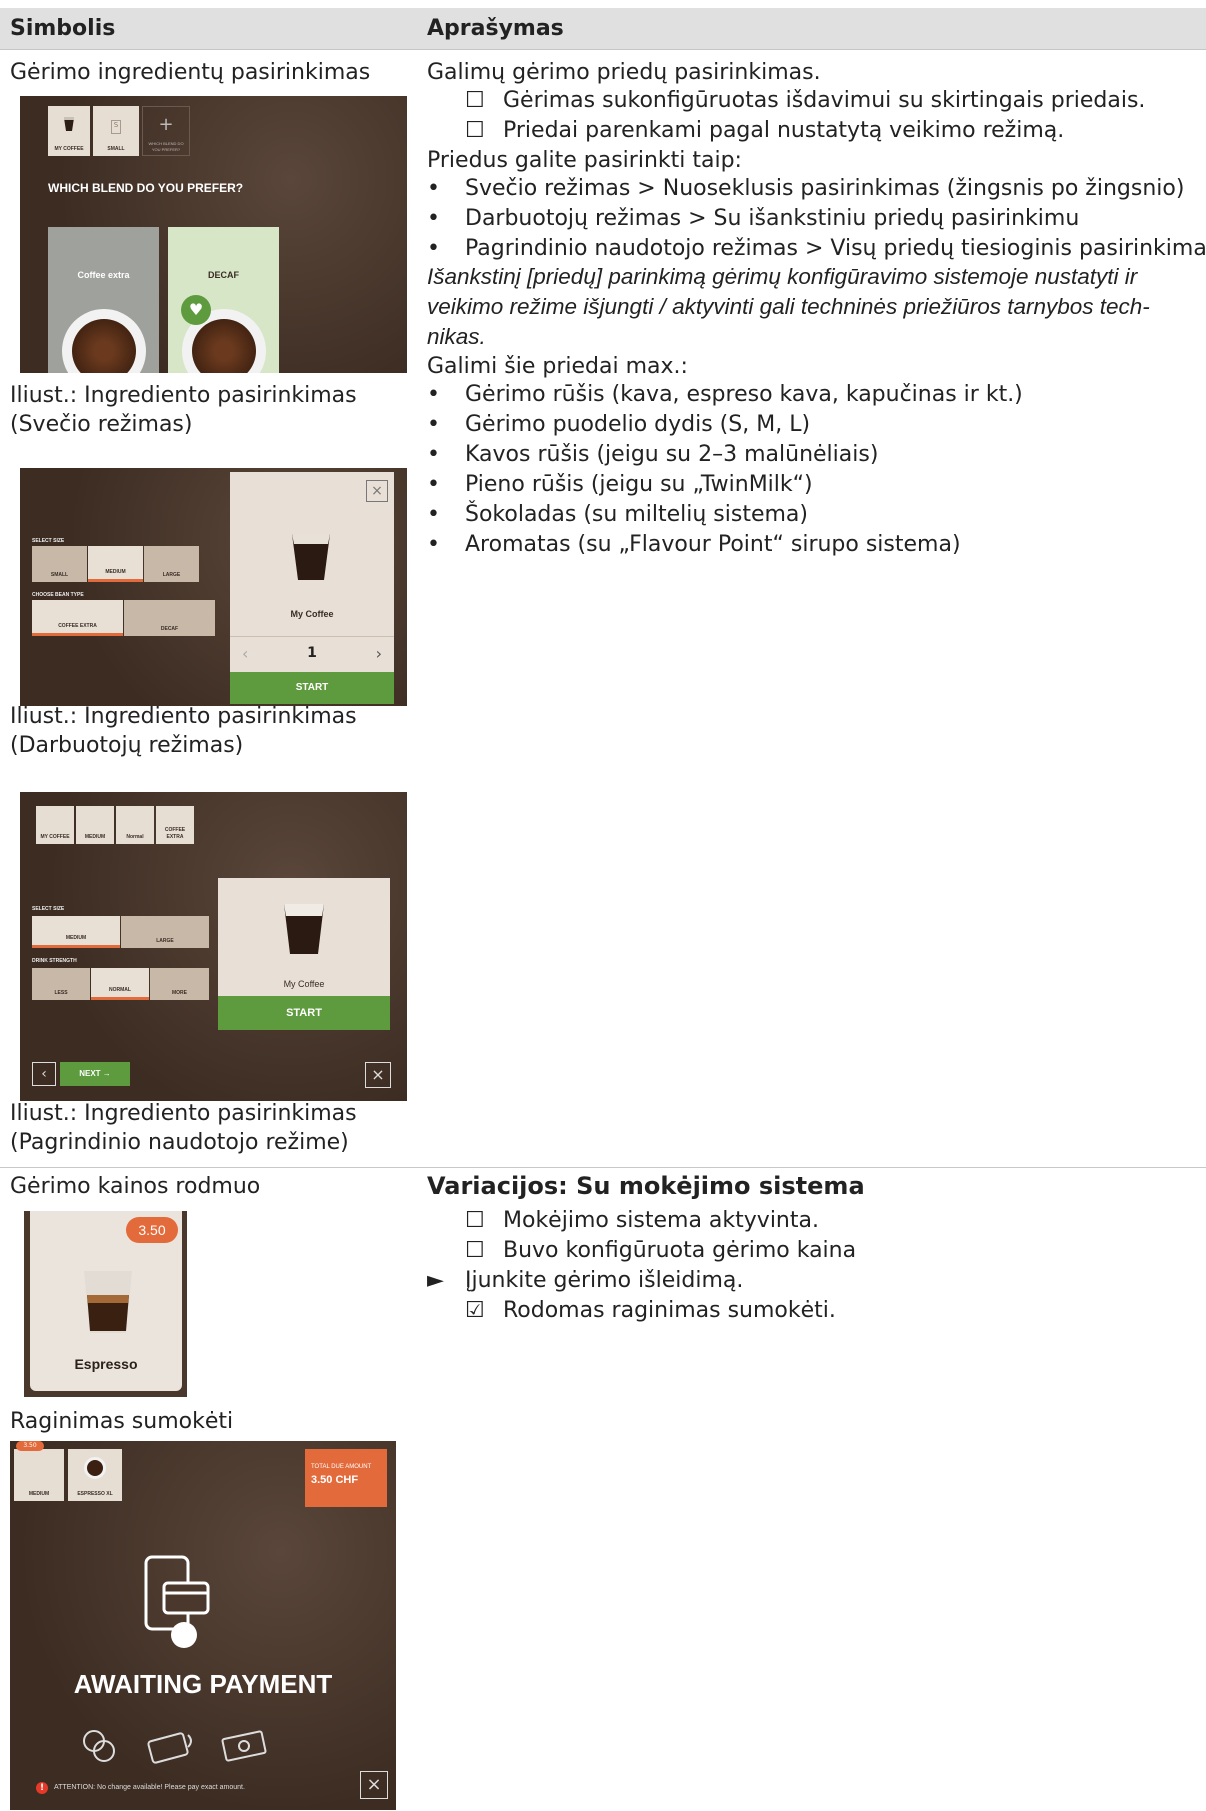  I want to click on tile-which-blend: + WHICH BLEND DO YOU PREFER?, so click(166, 131).